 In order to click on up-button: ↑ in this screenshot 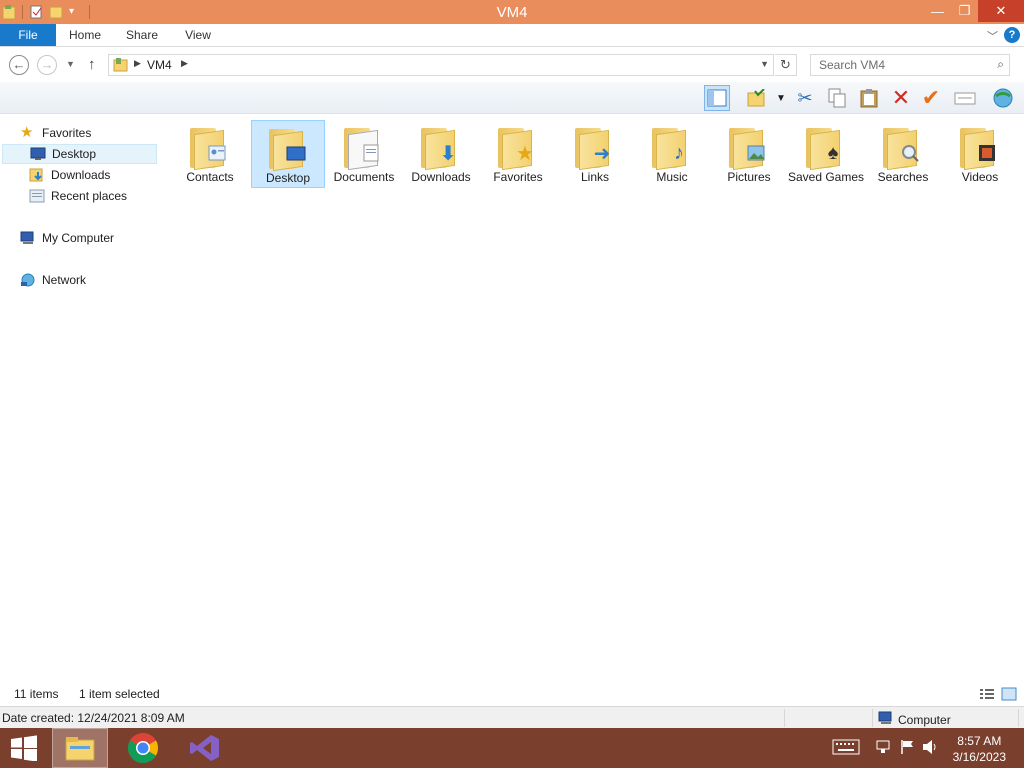, I will do `click(92, 64)`.